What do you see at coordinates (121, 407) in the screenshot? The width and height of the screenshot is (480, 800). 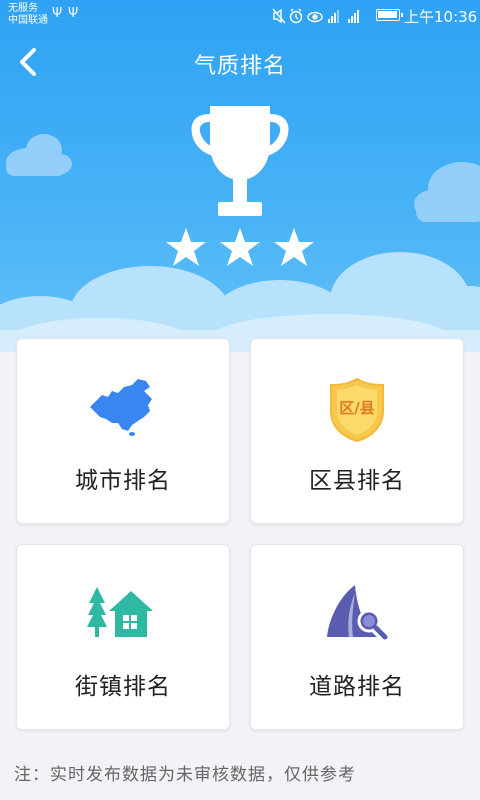 I see `china-map-icon` at bounding box center [121, 407].